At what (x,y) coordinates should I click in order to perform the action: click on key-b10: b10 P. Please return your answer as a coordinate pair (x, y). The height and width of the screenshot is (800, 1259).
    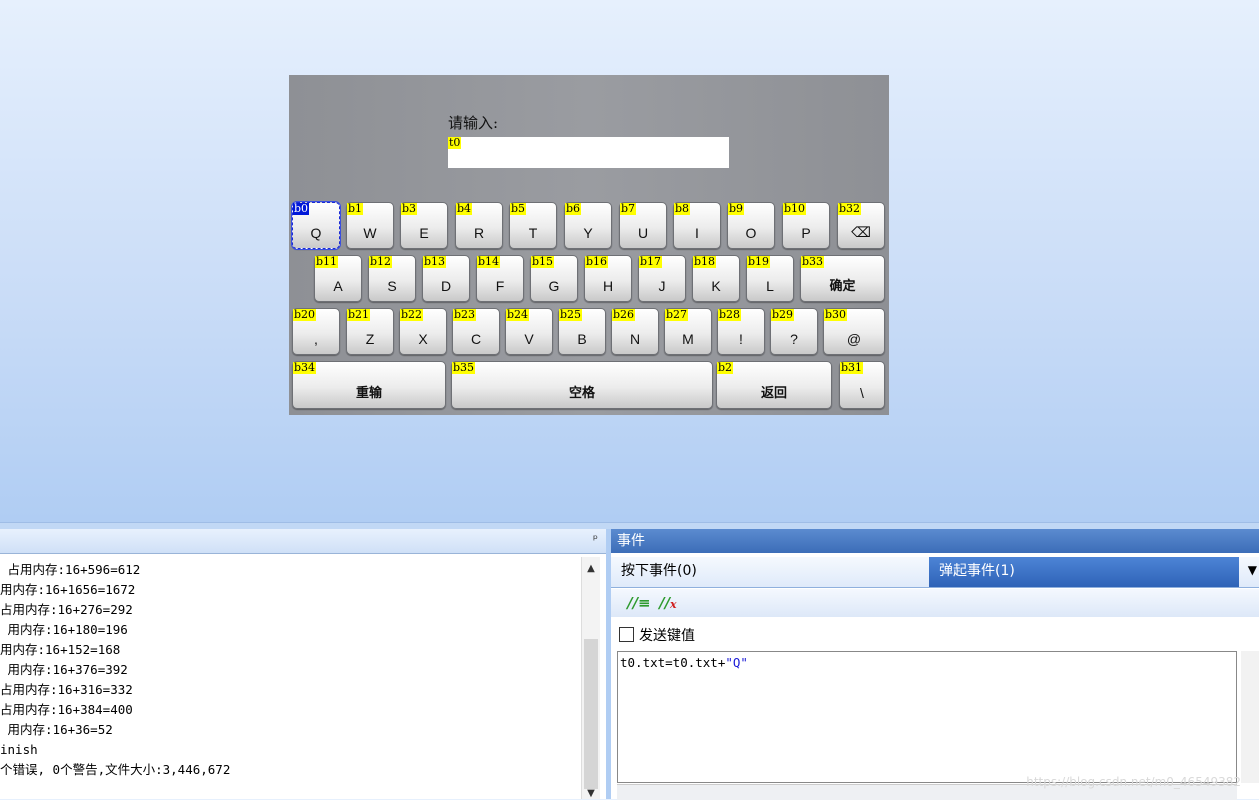
    Looking at the image, I should click on (806, 225).